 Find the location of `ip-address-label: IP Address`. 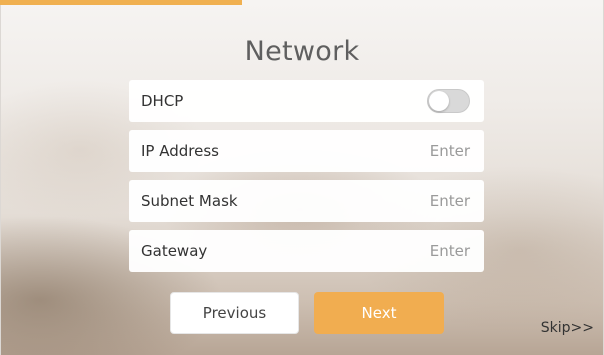

ip-address-label: IP Address is located at coordinates (180, 151).